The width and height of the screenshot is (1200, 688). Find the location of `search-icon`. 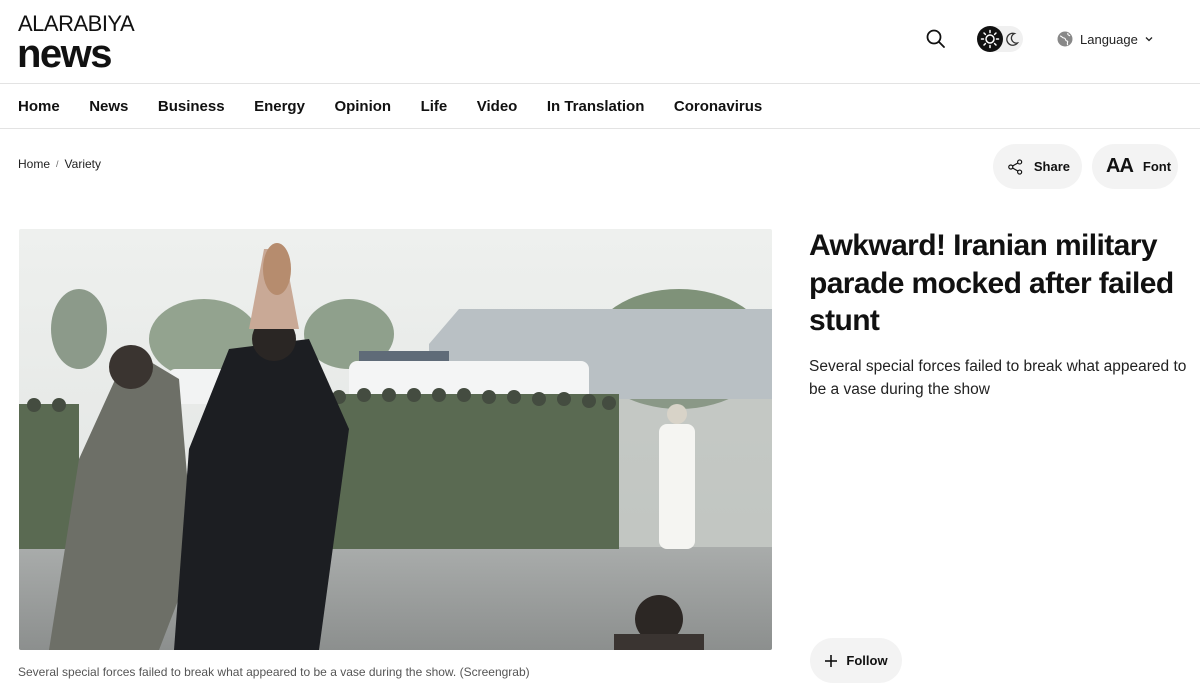

search-icon is located at coordinates (936, 39).